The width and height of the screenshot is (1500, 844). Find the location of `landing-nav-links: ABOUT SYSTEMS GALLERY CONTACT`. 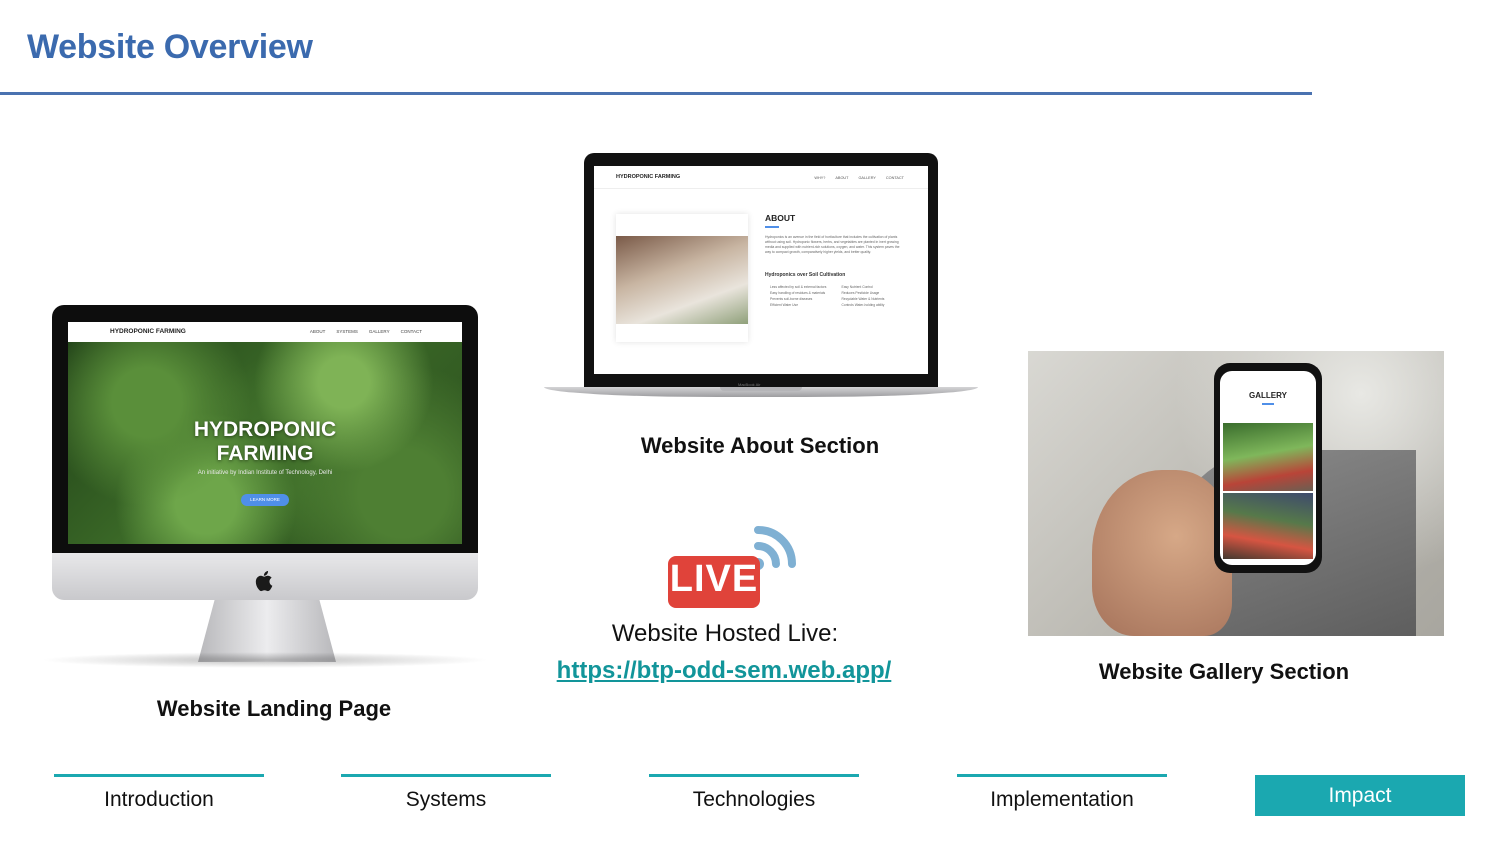

landing-nav-links: ABOUT SYSTEMS GALLERY CONTACT is located at coordinates (366, 331).